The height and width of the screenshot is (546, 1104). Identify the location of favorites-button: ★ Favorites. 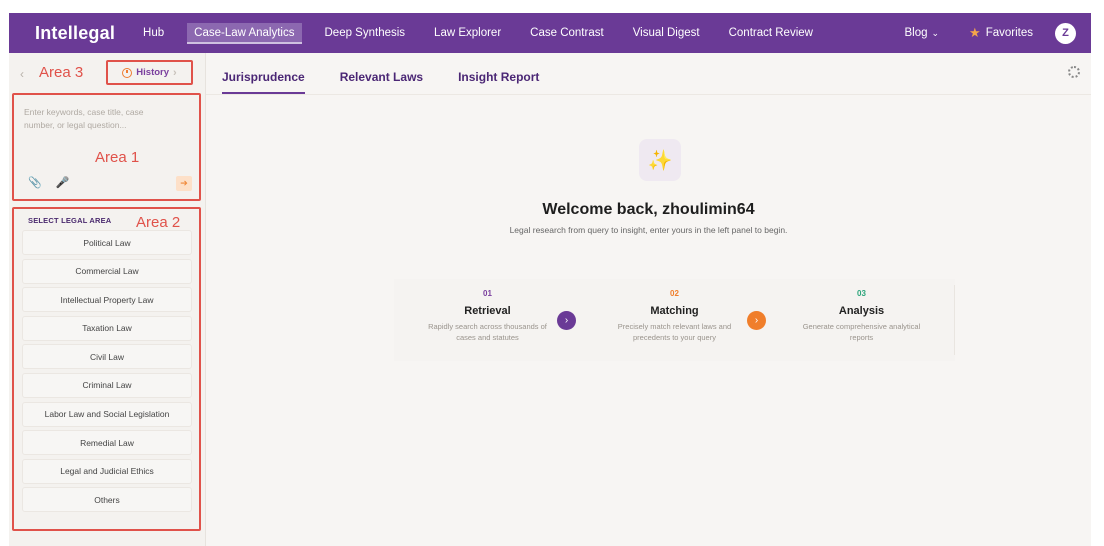
(1001, 33).